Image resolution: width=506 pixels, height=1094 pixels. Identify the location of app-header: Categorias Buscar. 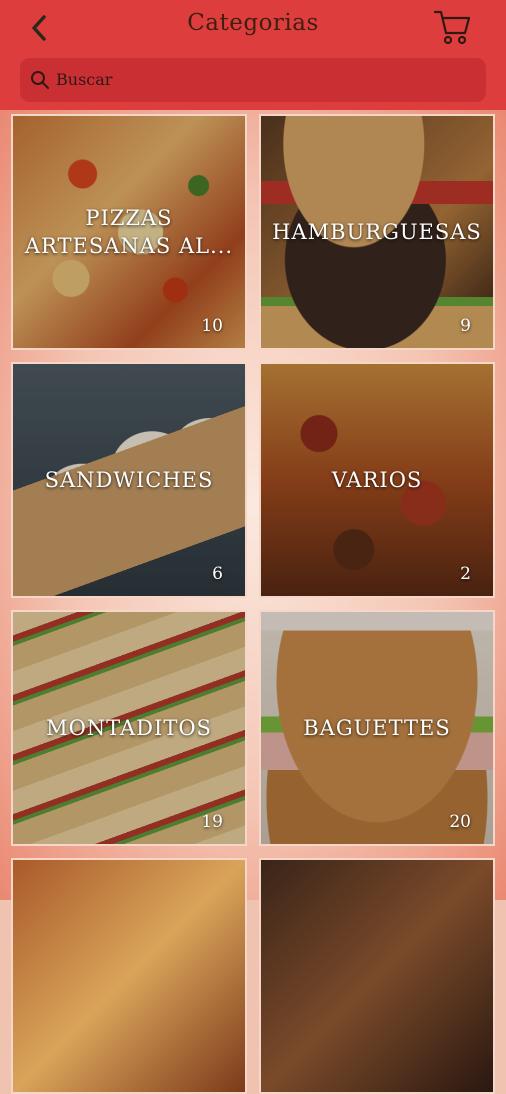
(253, 55).